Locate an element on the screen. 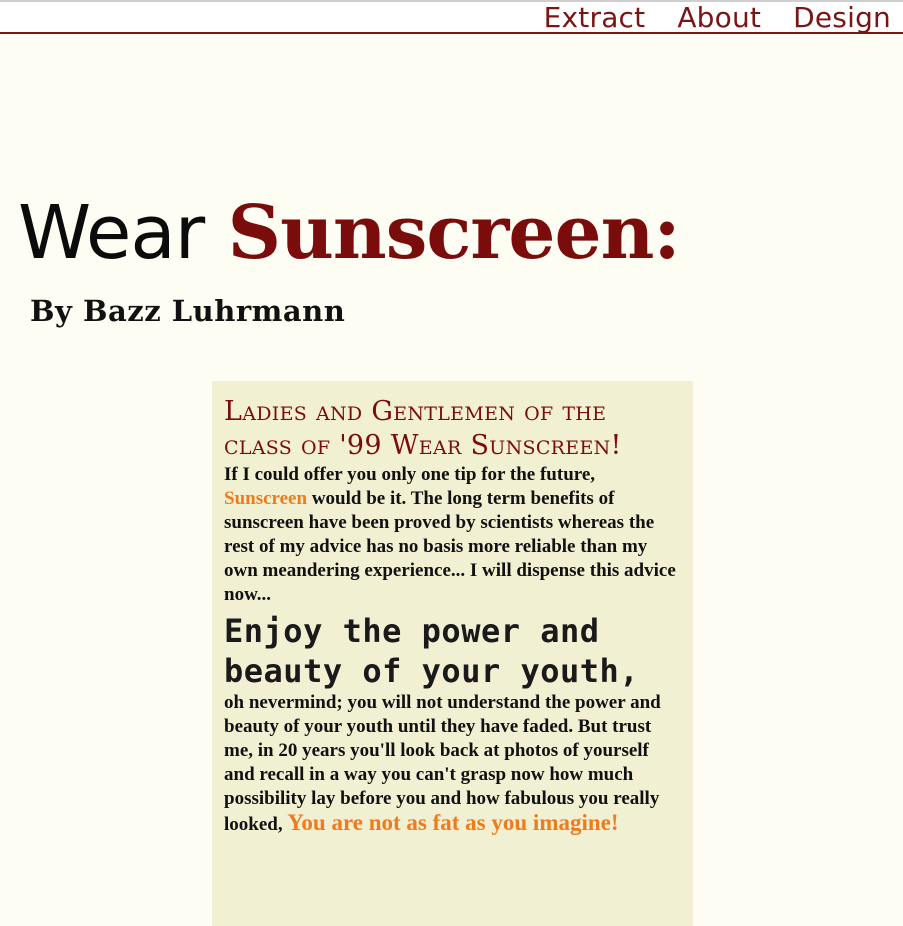 The image size is (903, 926). main-nav: Extract About Design is located at coordinates (717, 17).